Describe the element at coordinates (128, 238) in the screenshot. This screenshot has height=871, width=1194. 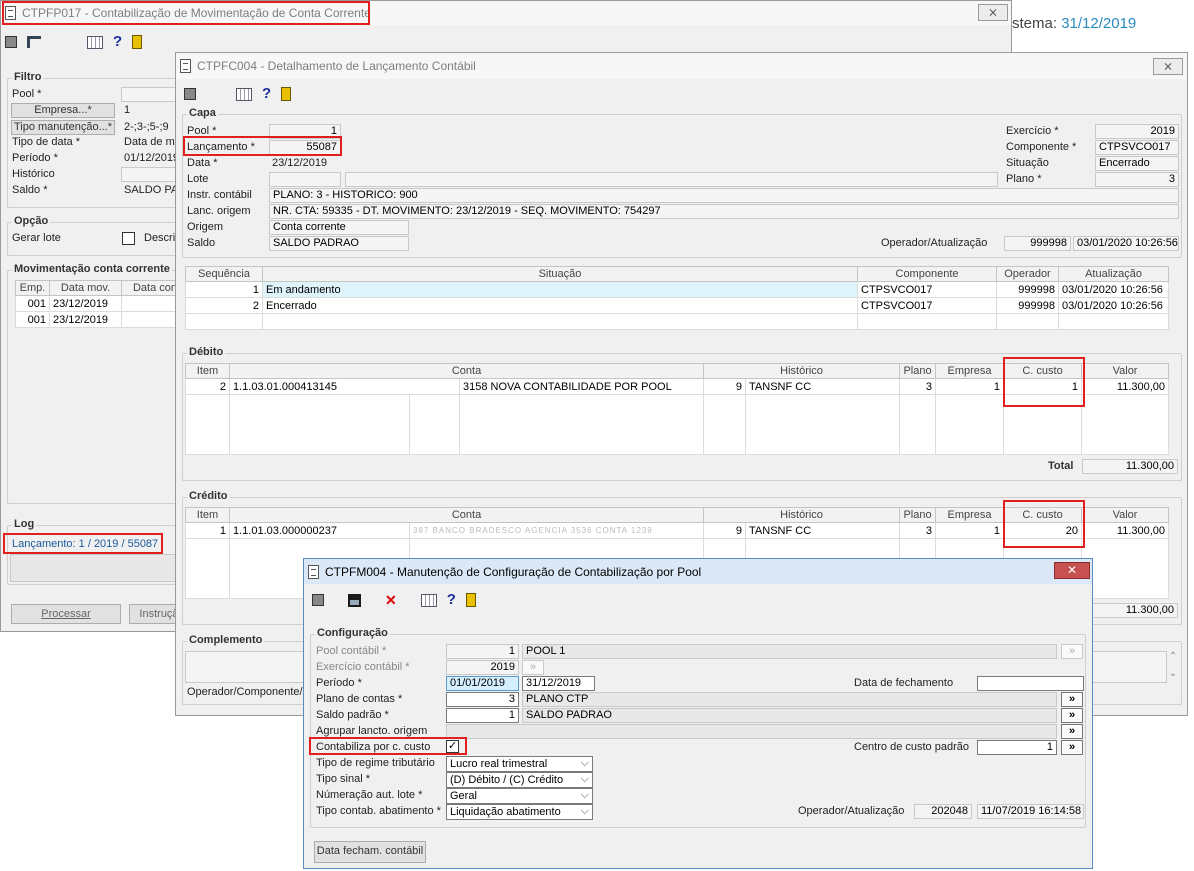
I see `gerar-lote-checkbox` at that location.